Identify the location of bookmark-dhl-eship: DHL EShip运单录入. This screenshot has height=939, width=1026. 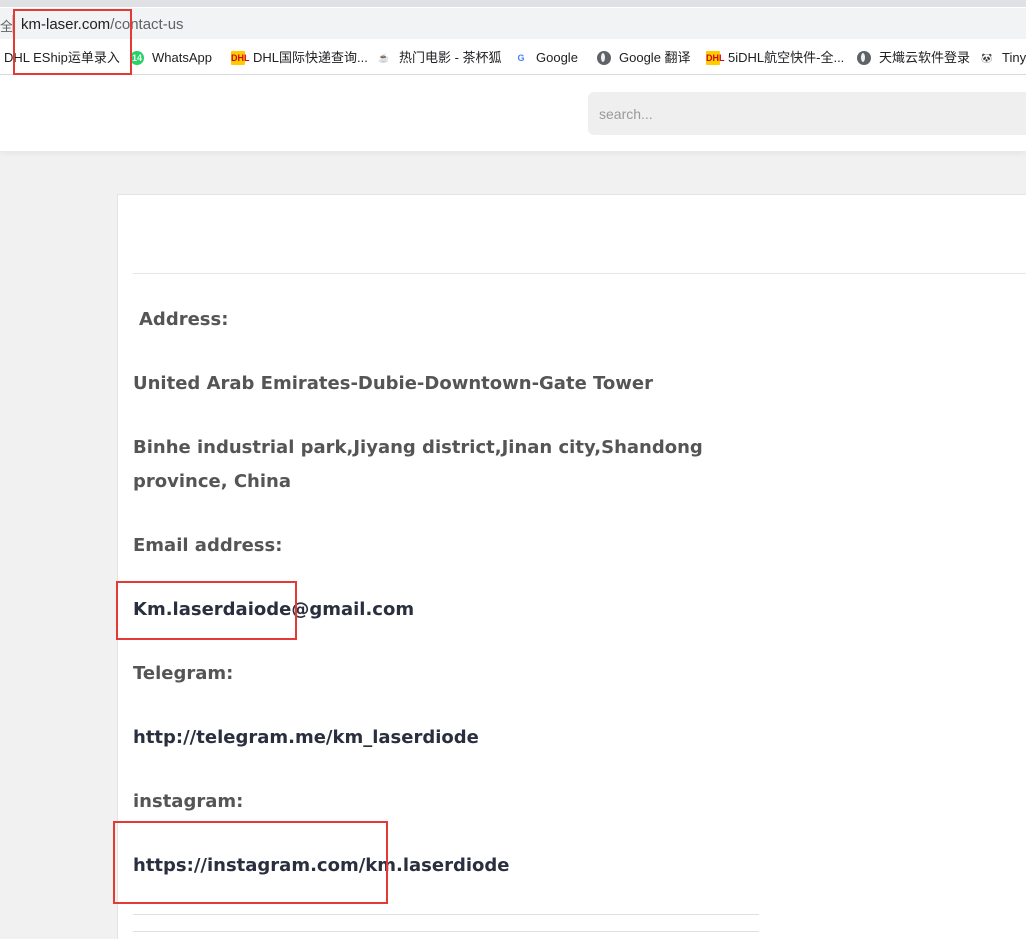
(62, 58).